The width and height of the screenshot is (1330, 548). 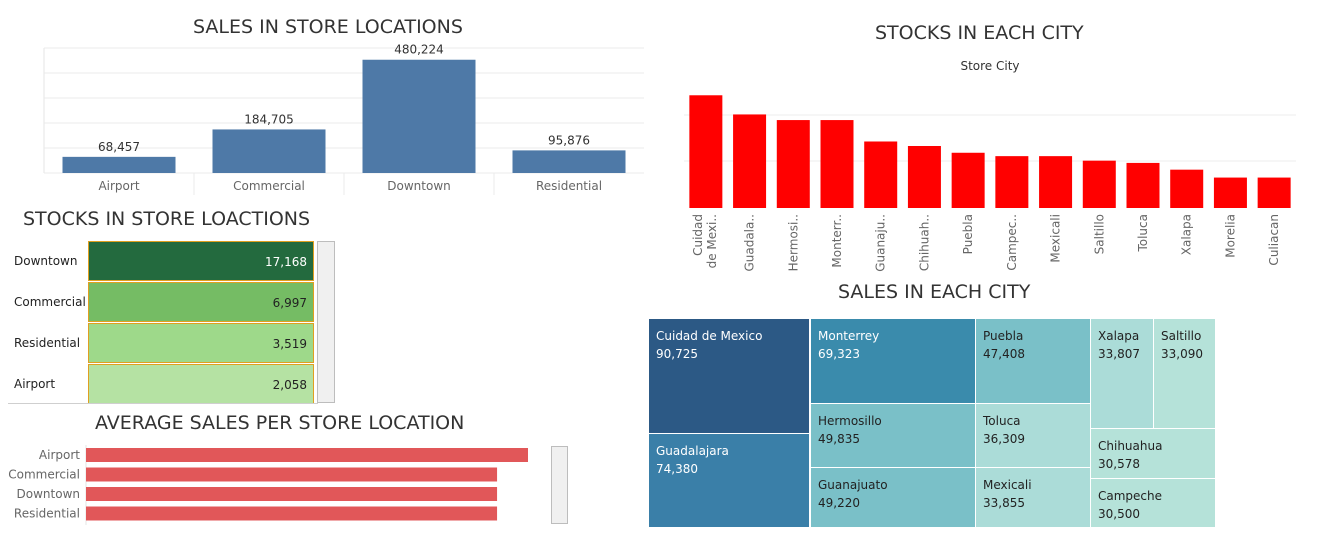 I want to click on row-label: Commercial, so click(x=50, y=302).